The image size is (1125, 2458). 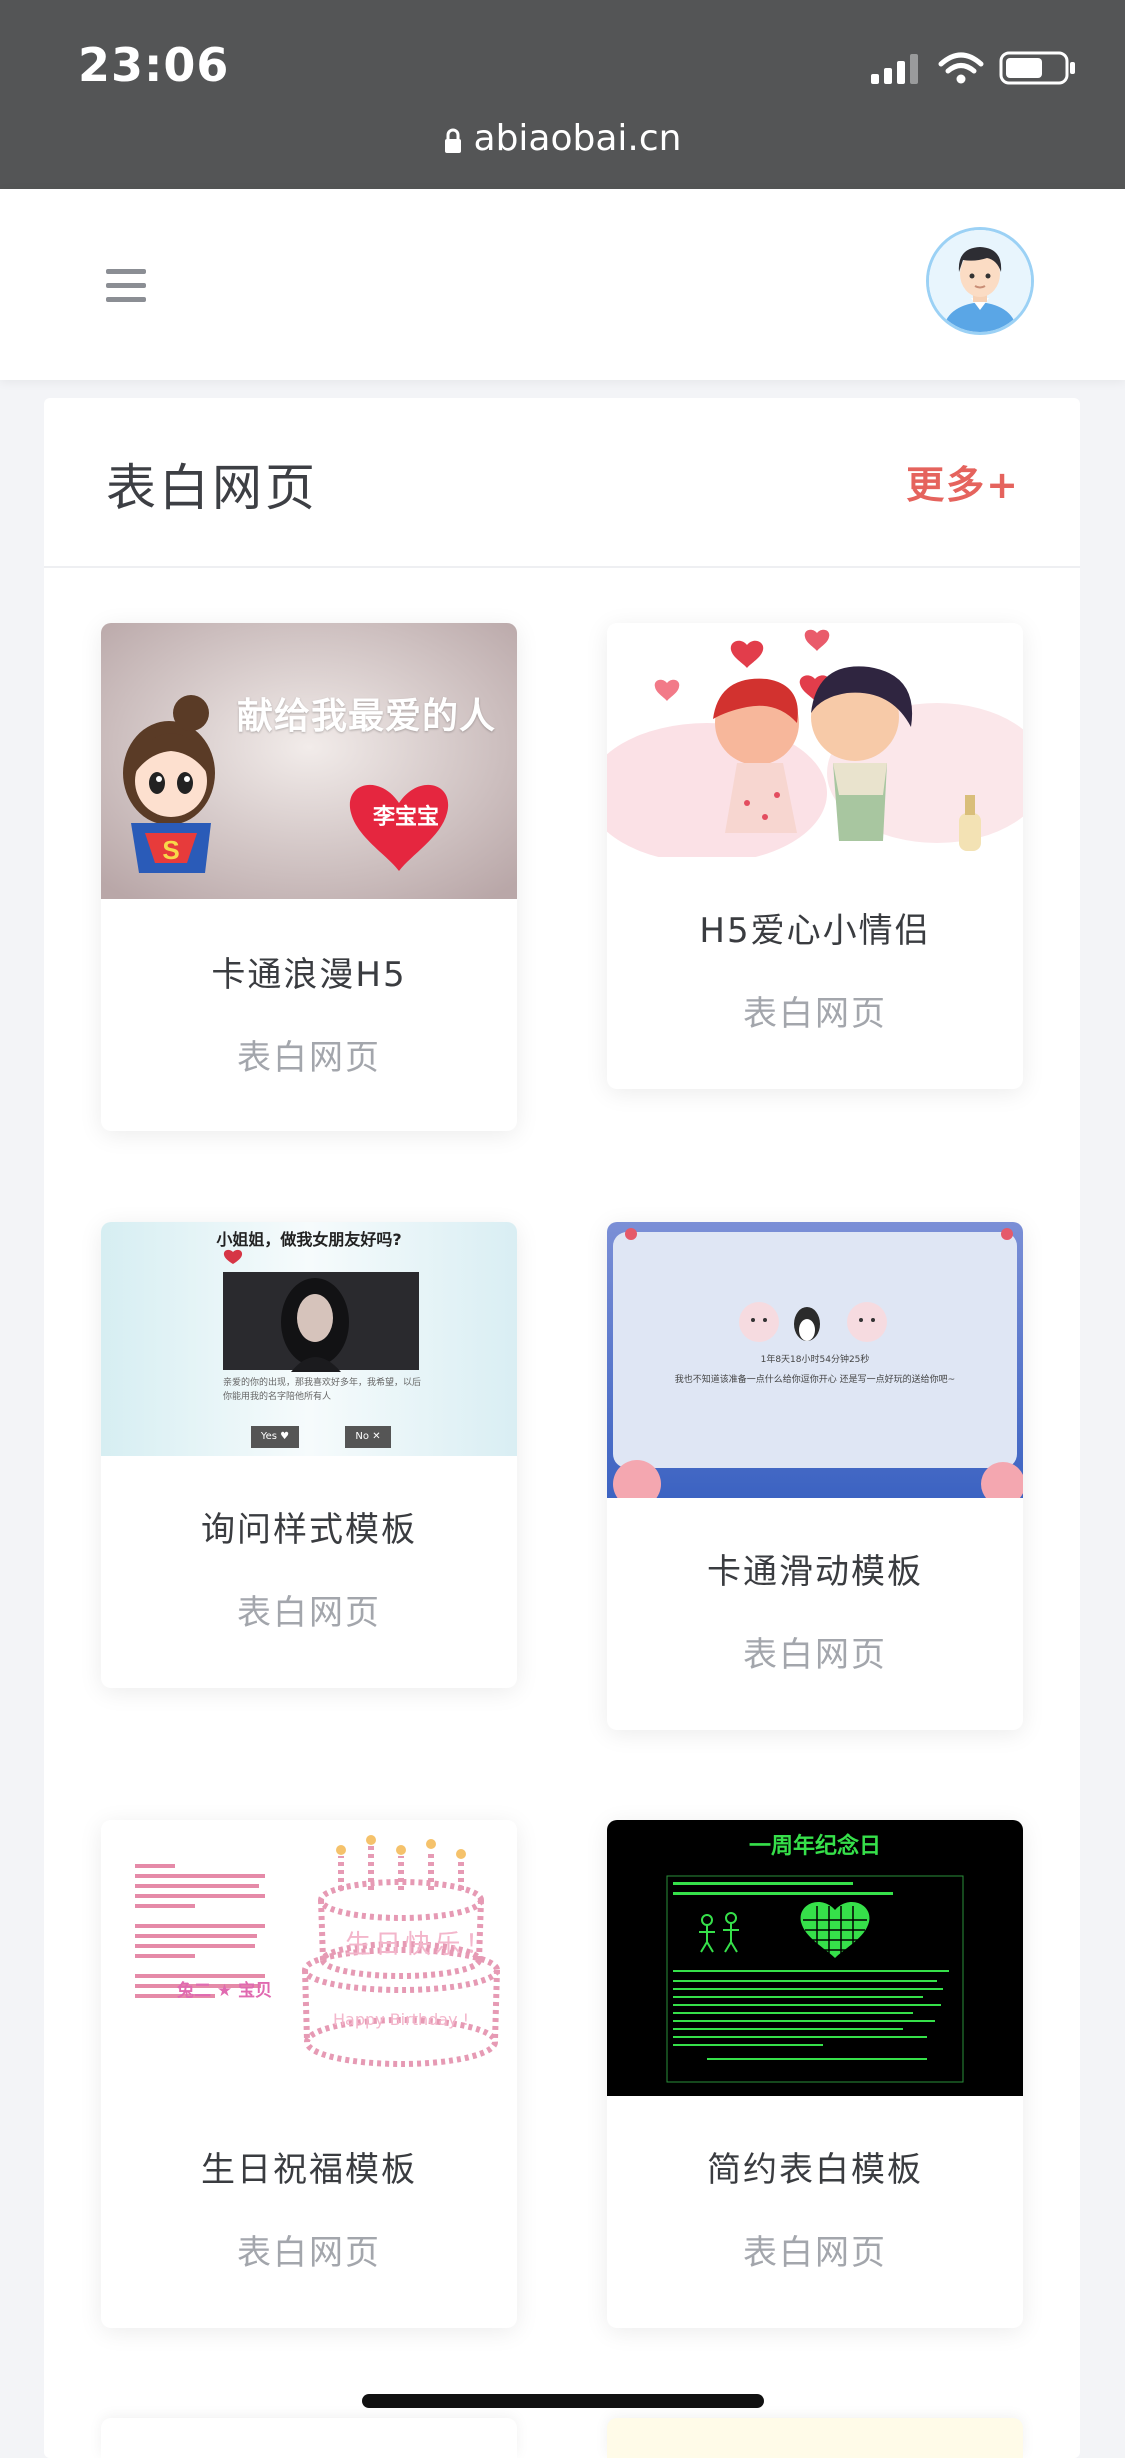 What do you see at coordinates (562, 94) in the screenshot?
I see `status-bar: 23:06 abiaobai.cn` at bounding box center [562, 94].